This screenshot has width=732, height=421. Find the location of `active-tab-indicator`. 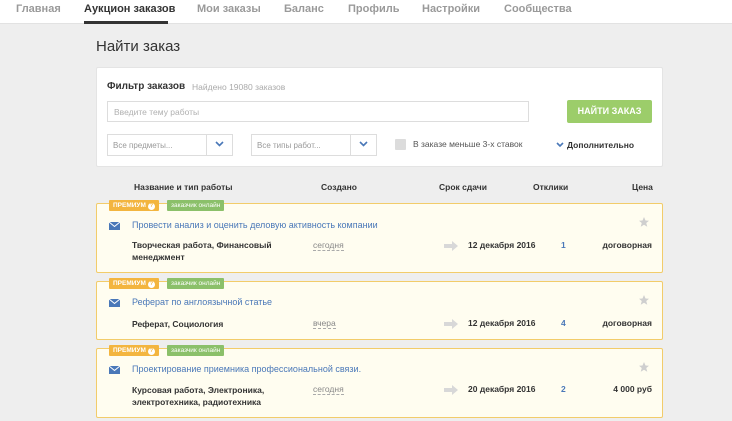

active-tab-indicator is located at coordinates (126, 22).